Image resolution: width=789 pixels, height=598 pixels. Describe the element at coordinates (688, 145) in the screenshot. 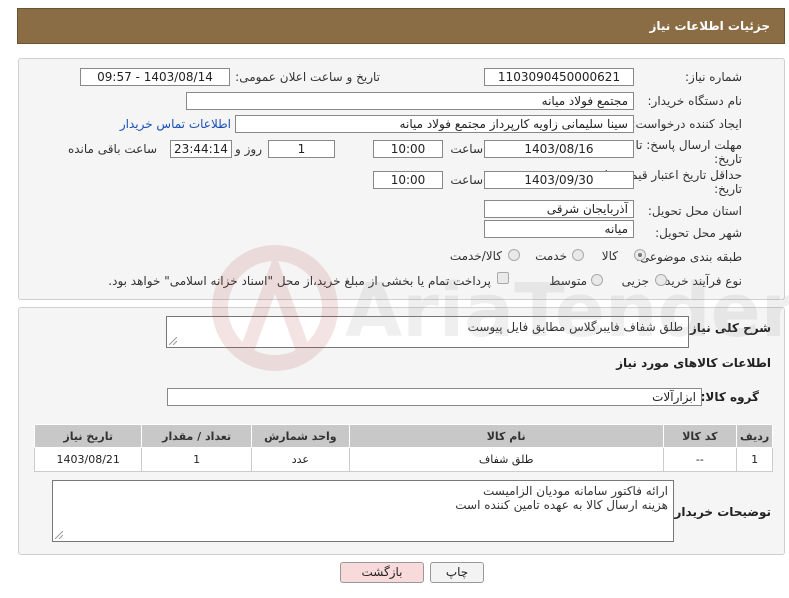

I see `deadline-label: مهلت ارسال پاسخ: تا` at that location.